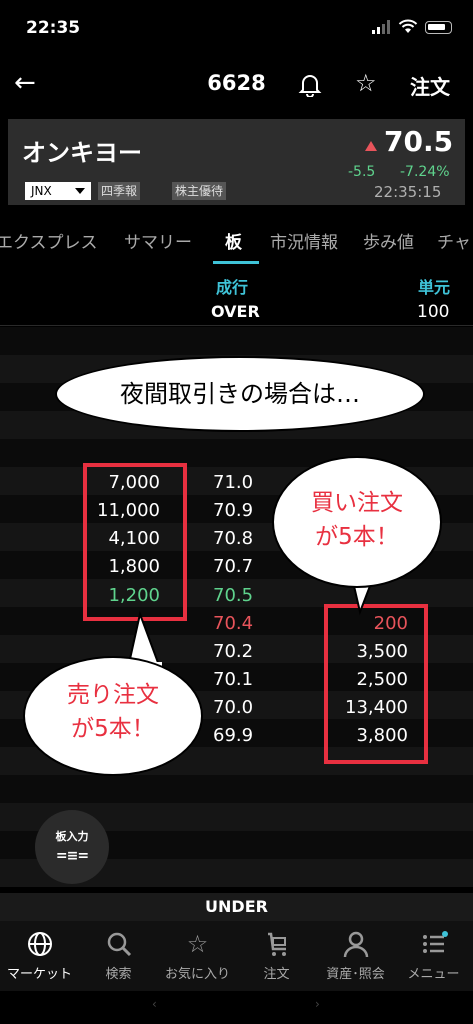 The image size is (473, 1024). Describe the element at coordinates (362, 172) in the screenshot. I see `price-change: -5.5` at that location.